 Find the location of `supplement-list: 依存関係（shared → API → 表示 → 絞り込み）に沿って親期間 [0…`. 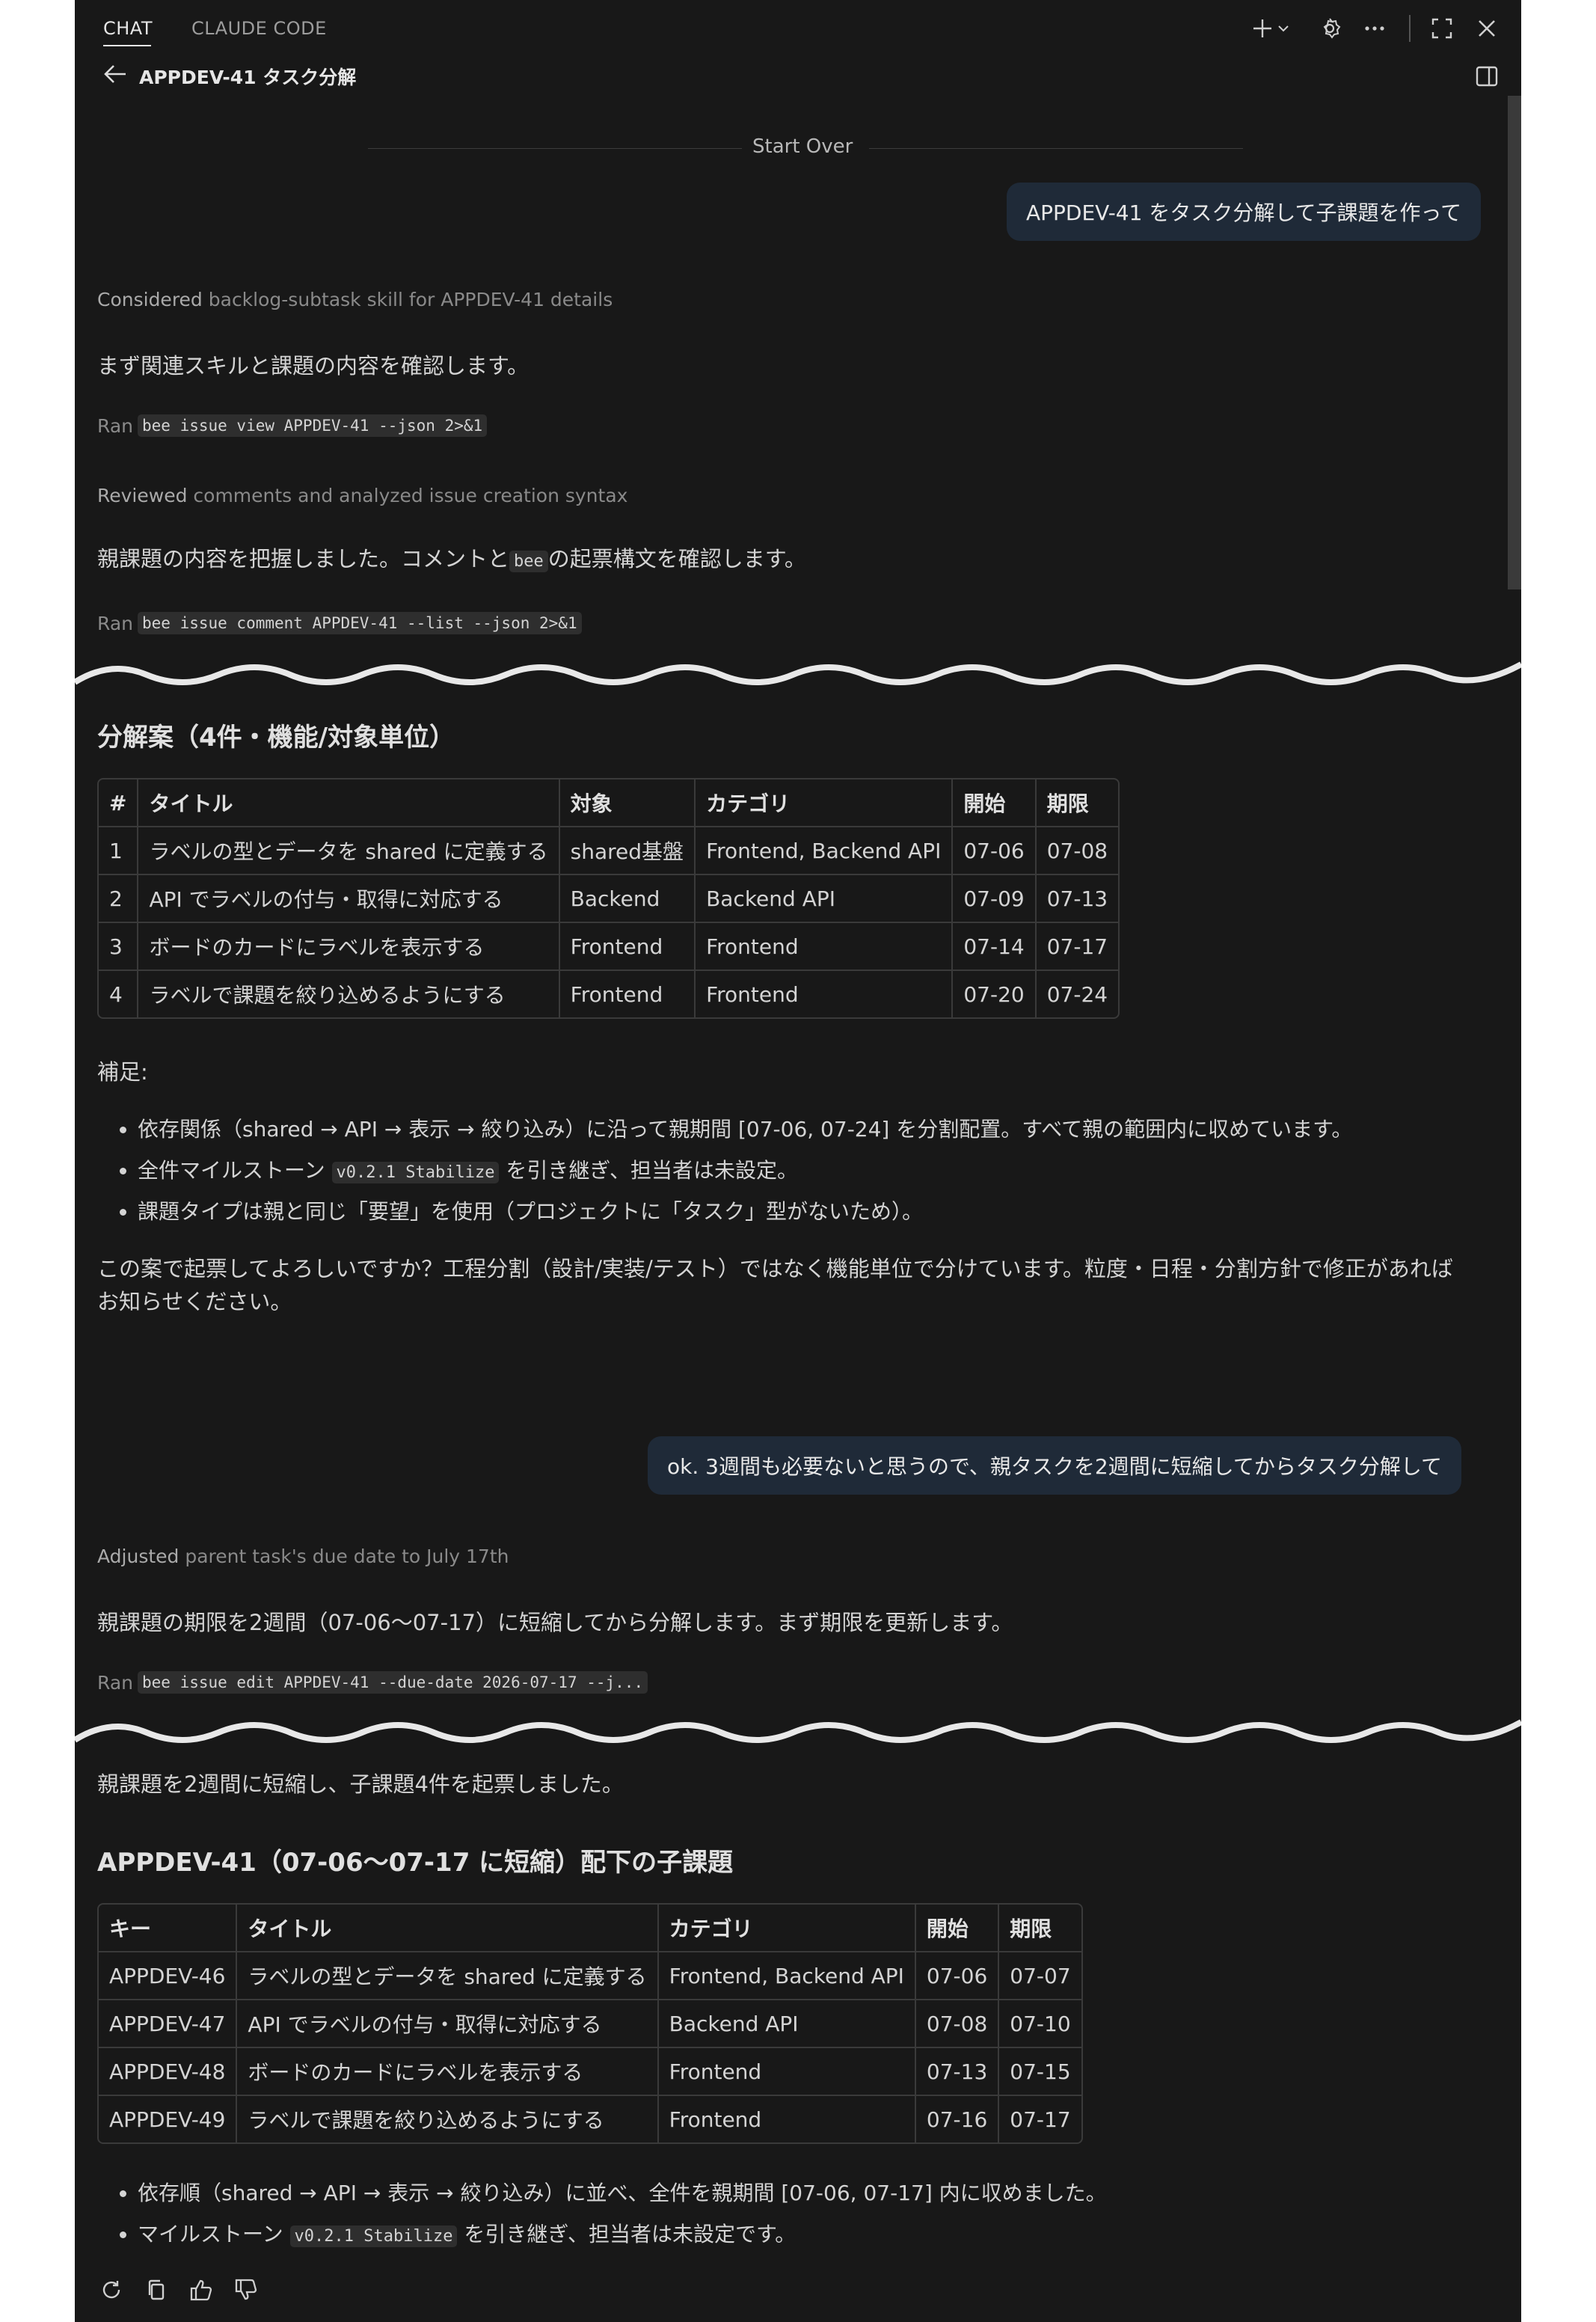

supplement-list: 依存関係（shared → API → 表示 → 絞り込み）に沿って親期間 [0… is located at coordinates (724, 1170).